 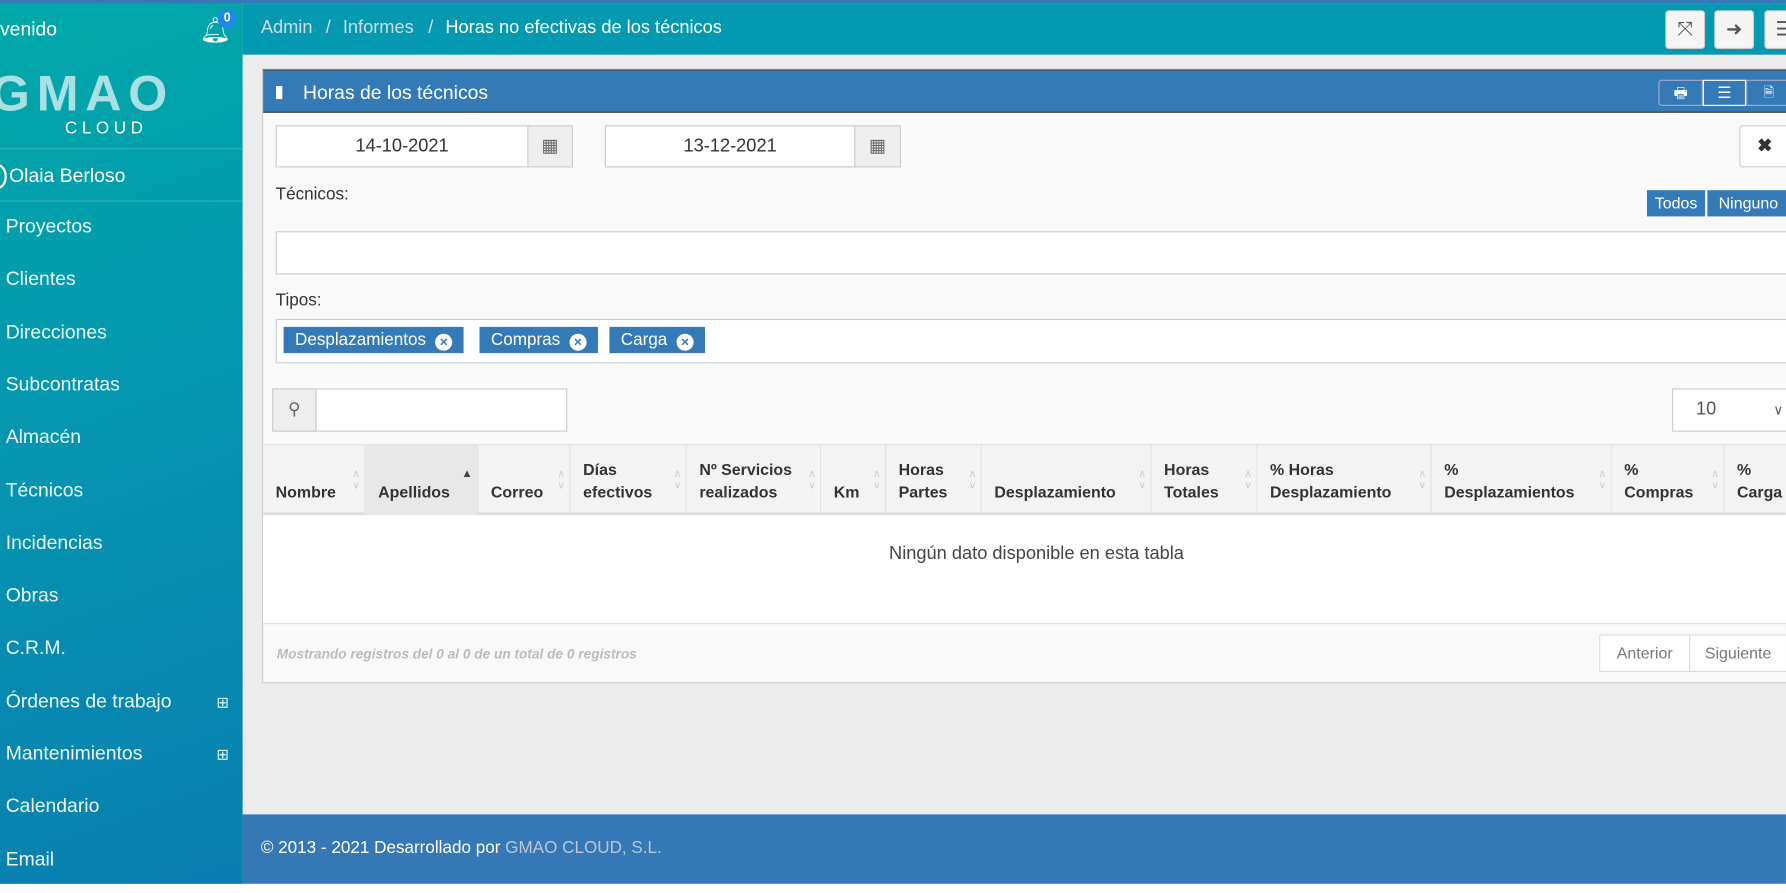 I want to click on column-header: Horas Totales ∧ ∨, so click(x=1205, y=480).